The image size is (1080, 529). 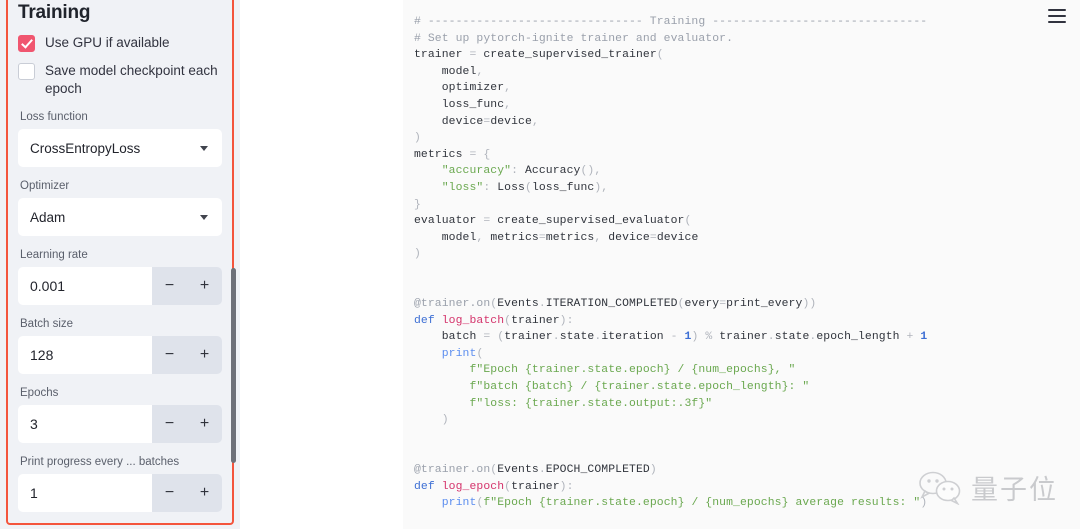 What do you see at coordinates (452, 154) in the screenshot?
I see `code-line: metrics = {` at bounding box center [452, 154].